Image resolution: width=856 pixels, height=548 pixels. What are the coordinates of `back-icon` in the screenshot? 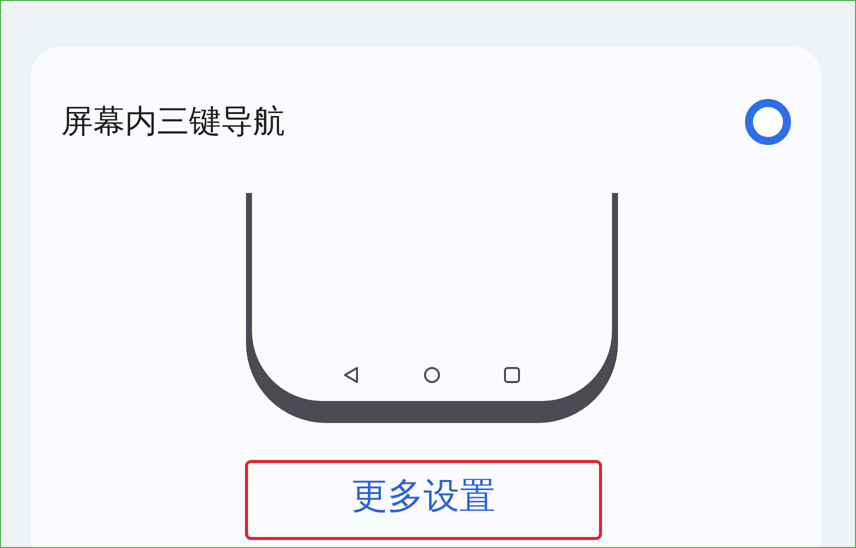 It's located at (351, 375).